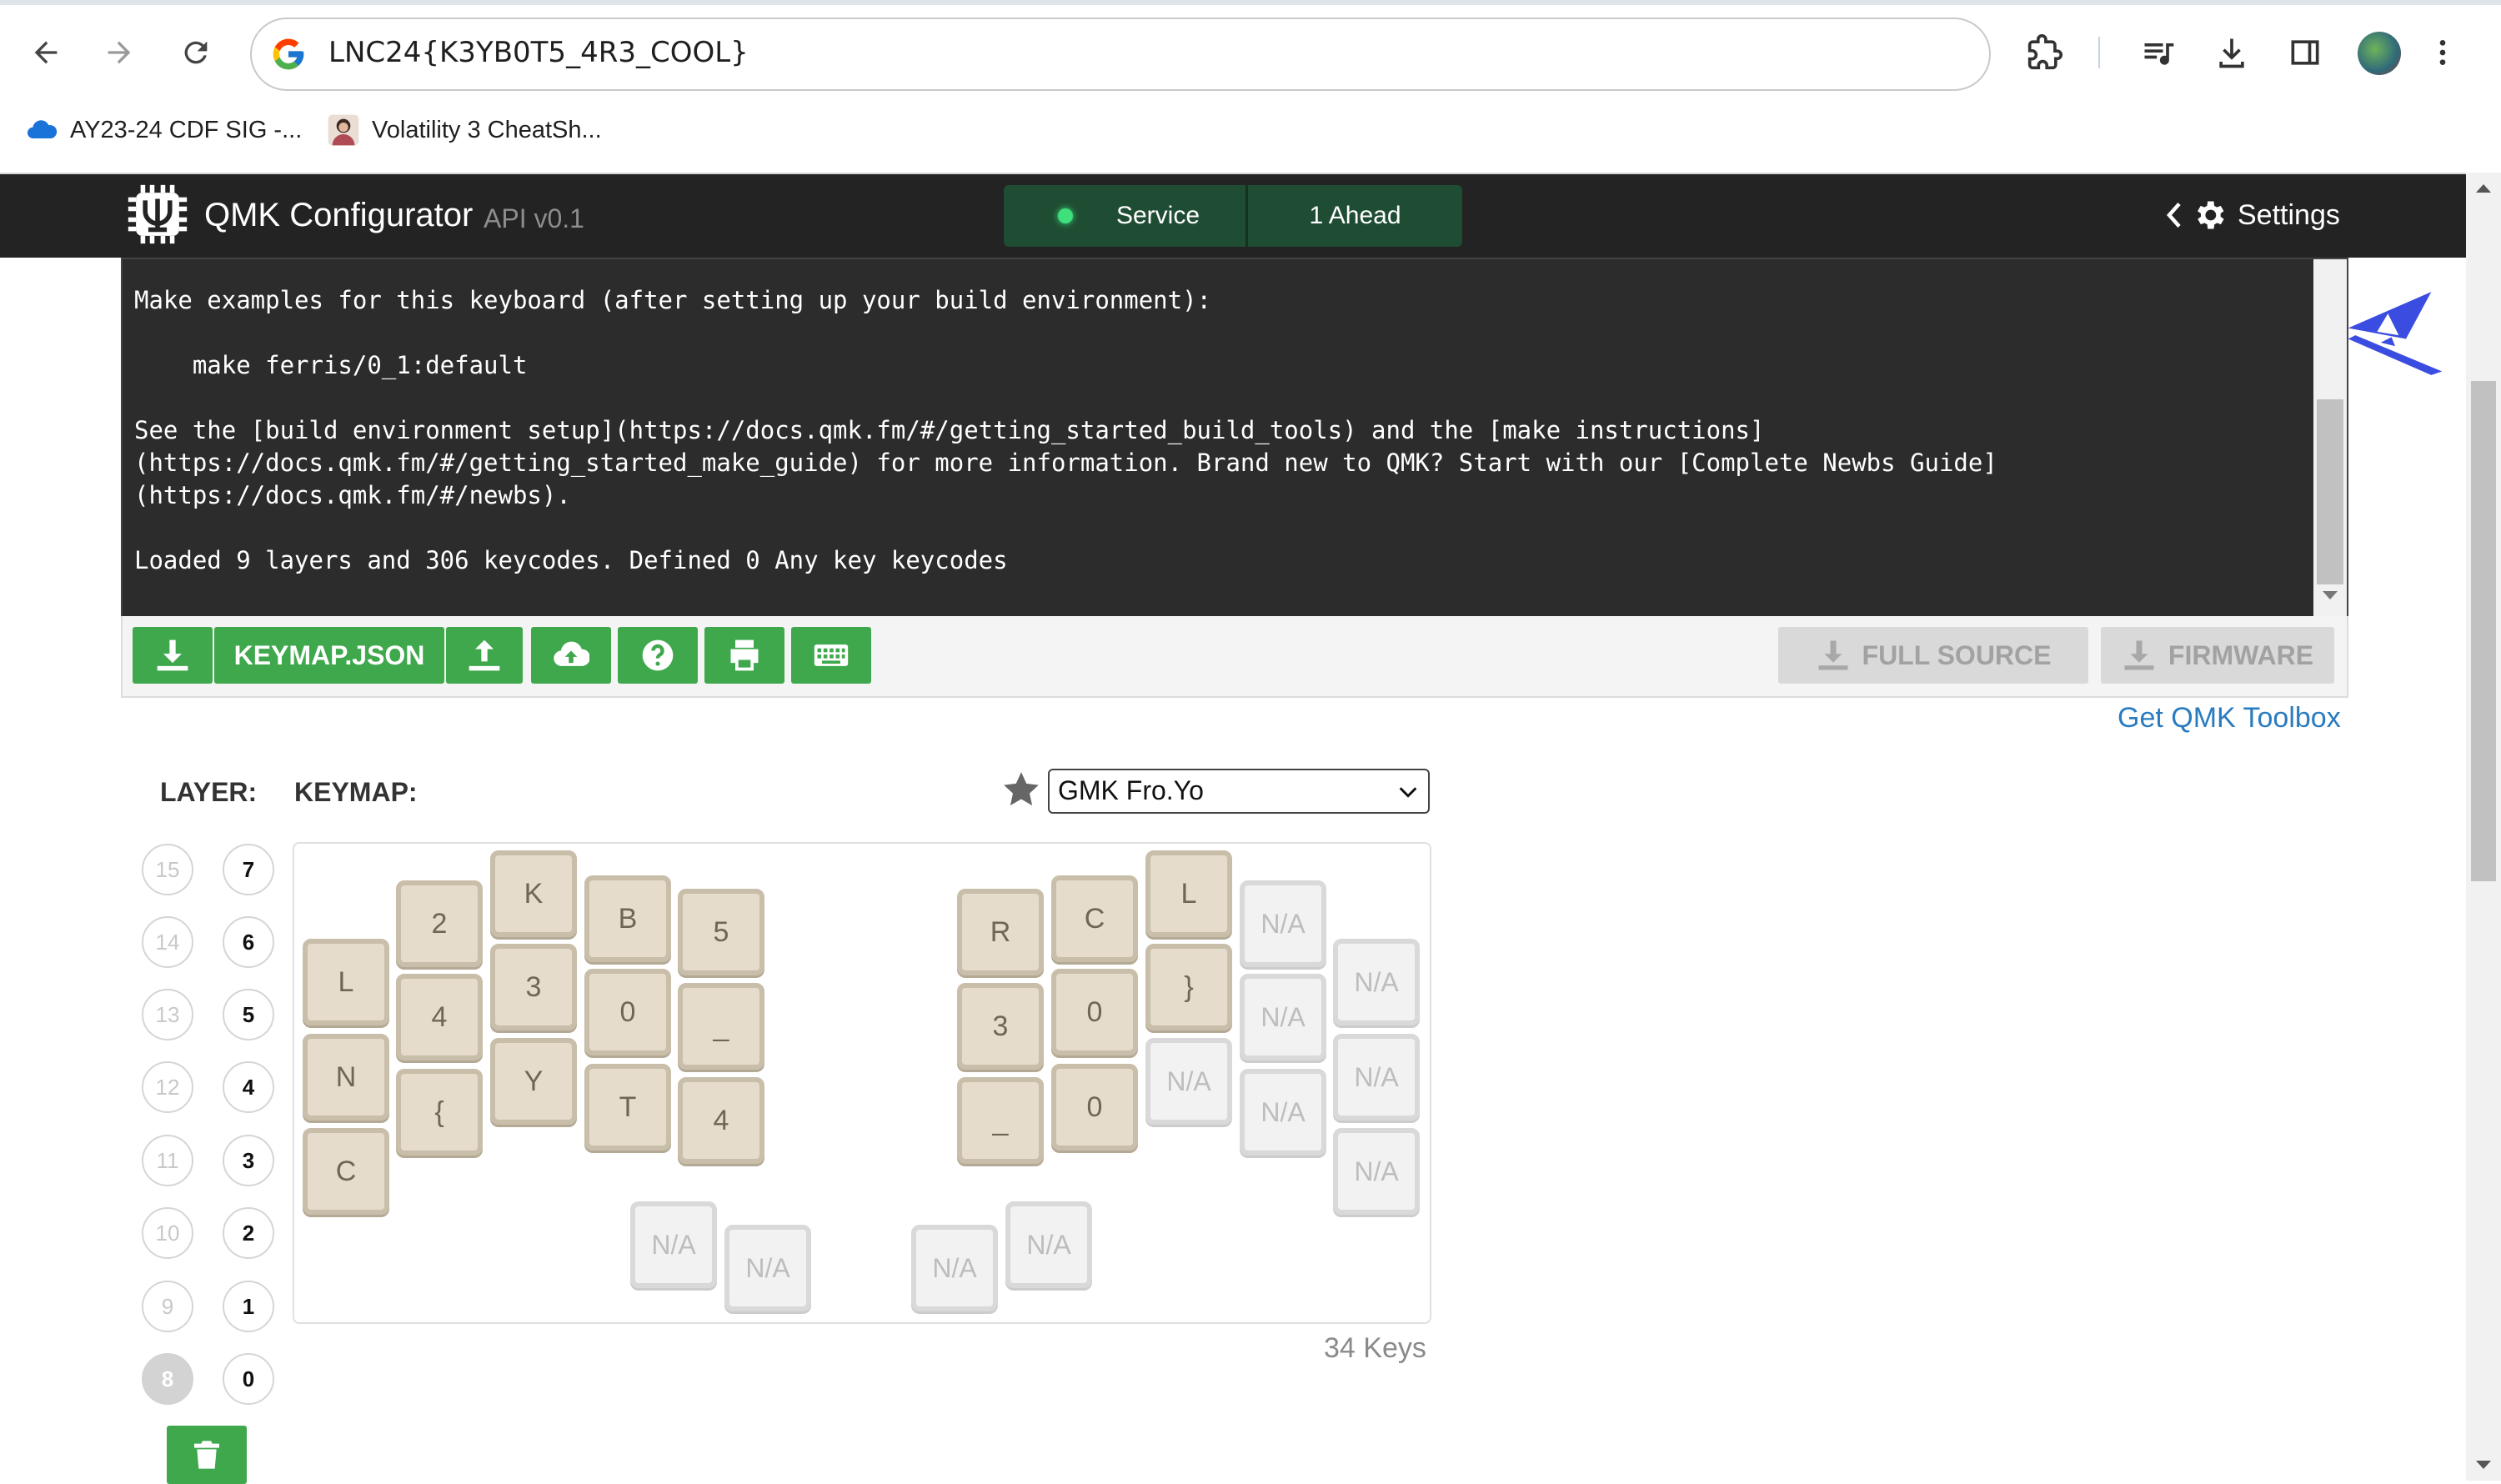 The width and height of the screenshot is (2501, 1484). I want to click on profile-avatar, so click(2379, 53).